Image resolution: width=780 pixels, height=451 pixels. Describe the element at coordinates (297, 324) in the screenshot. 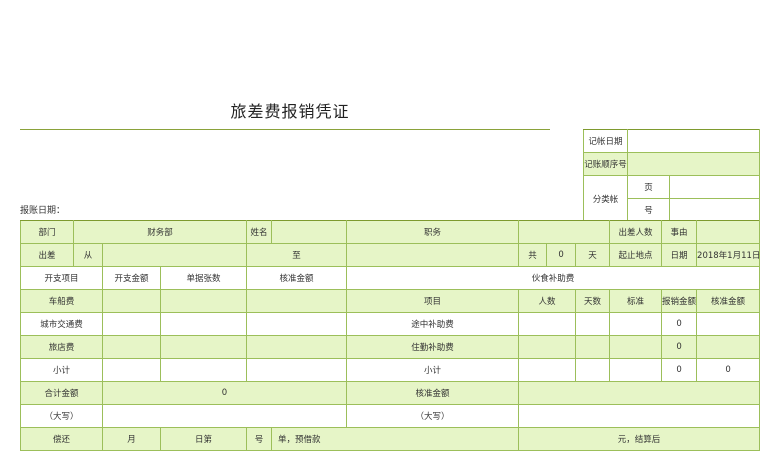

I see `city-transport-approved` at that location.